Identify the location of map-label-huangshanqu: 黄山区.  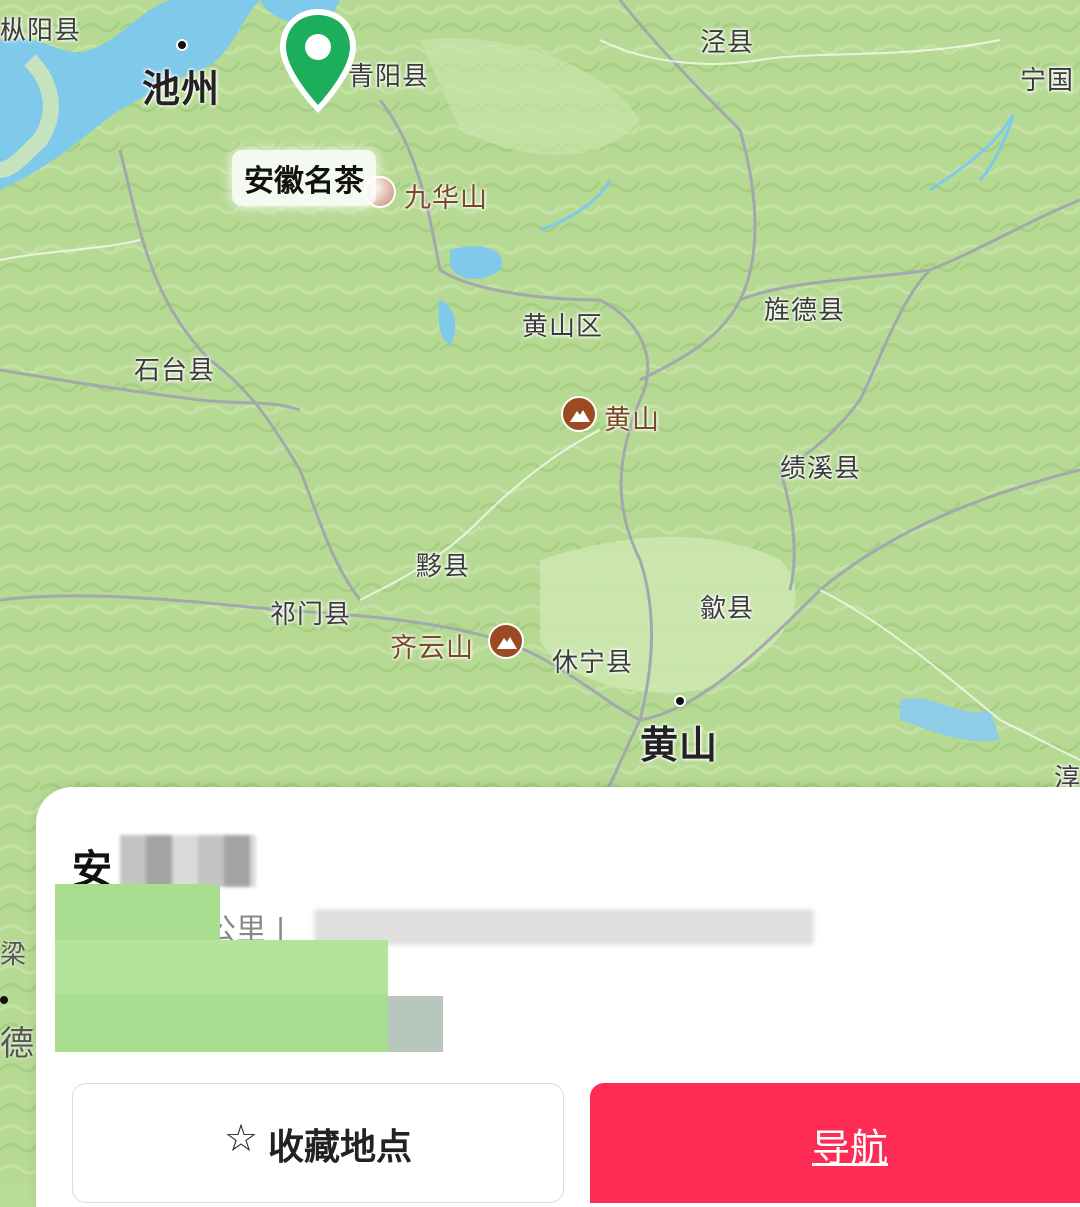
(563, 327).